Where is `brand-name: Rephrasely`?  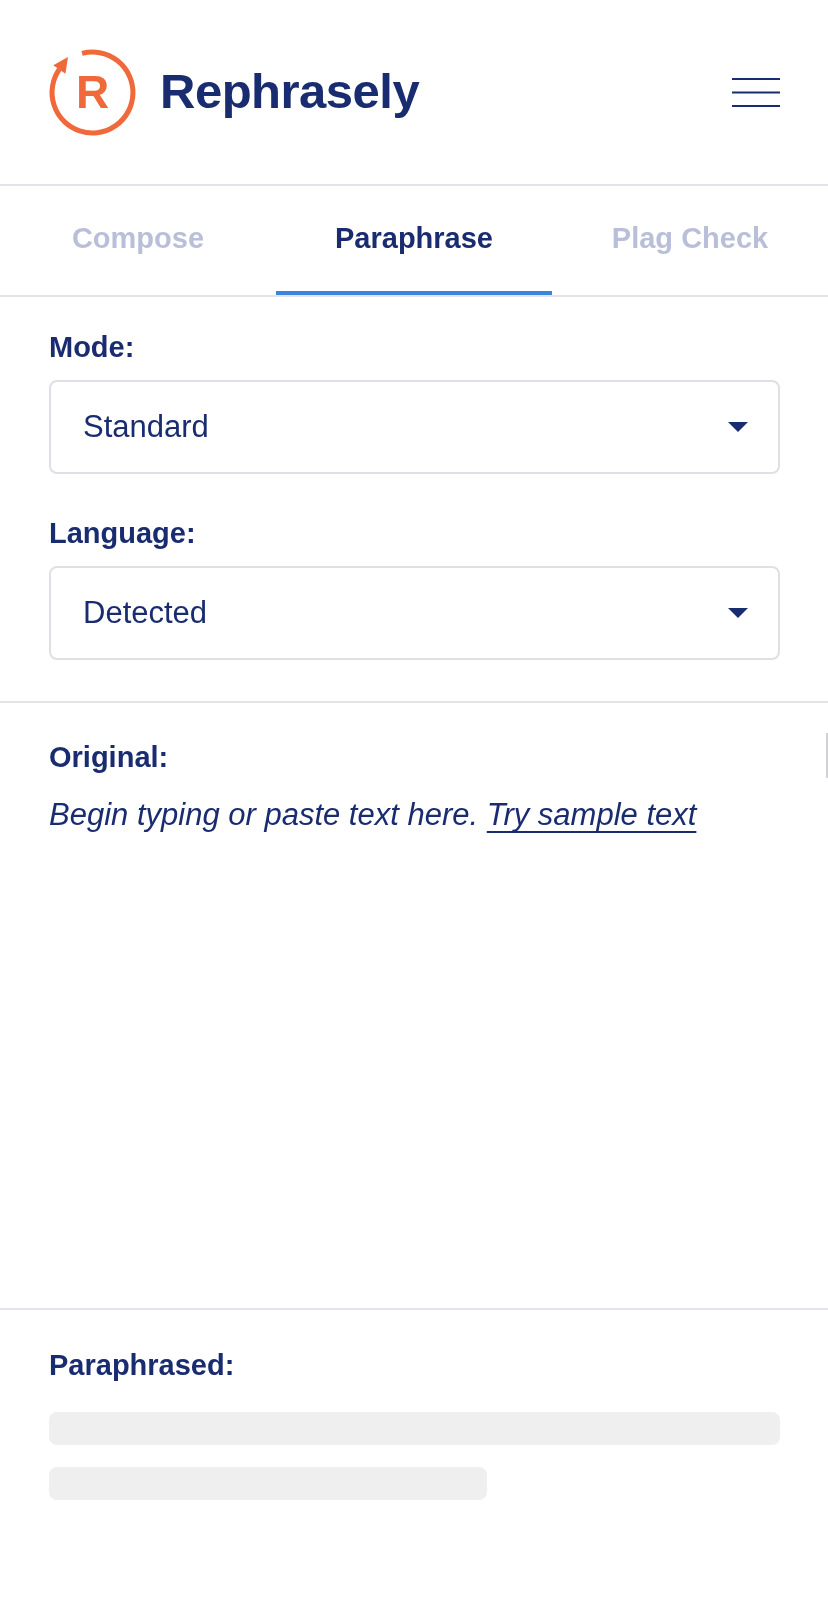 brand-name: Rephrasely is located at coordinates (290, 92).